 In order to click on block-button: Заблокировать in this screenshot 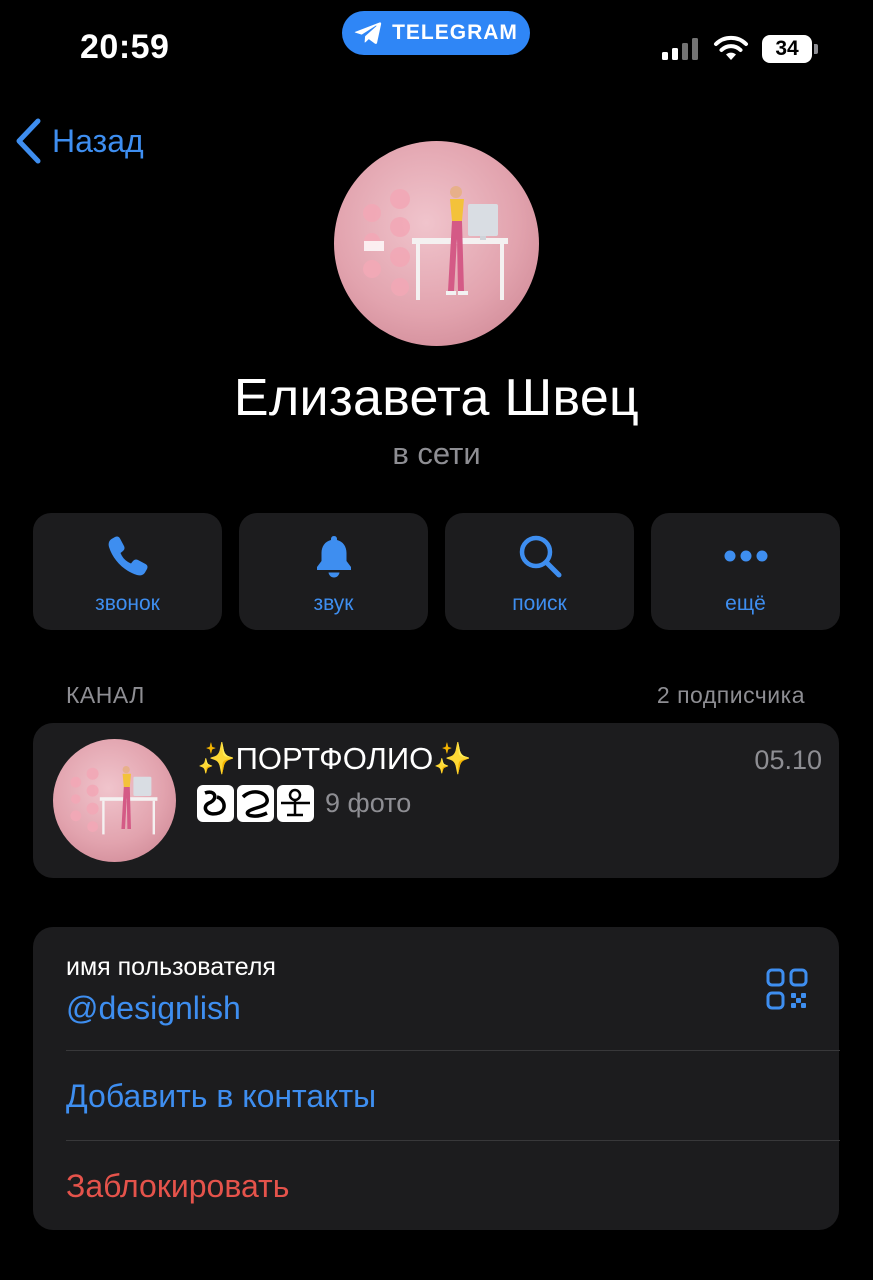, I will do `click(177, 1186)`.